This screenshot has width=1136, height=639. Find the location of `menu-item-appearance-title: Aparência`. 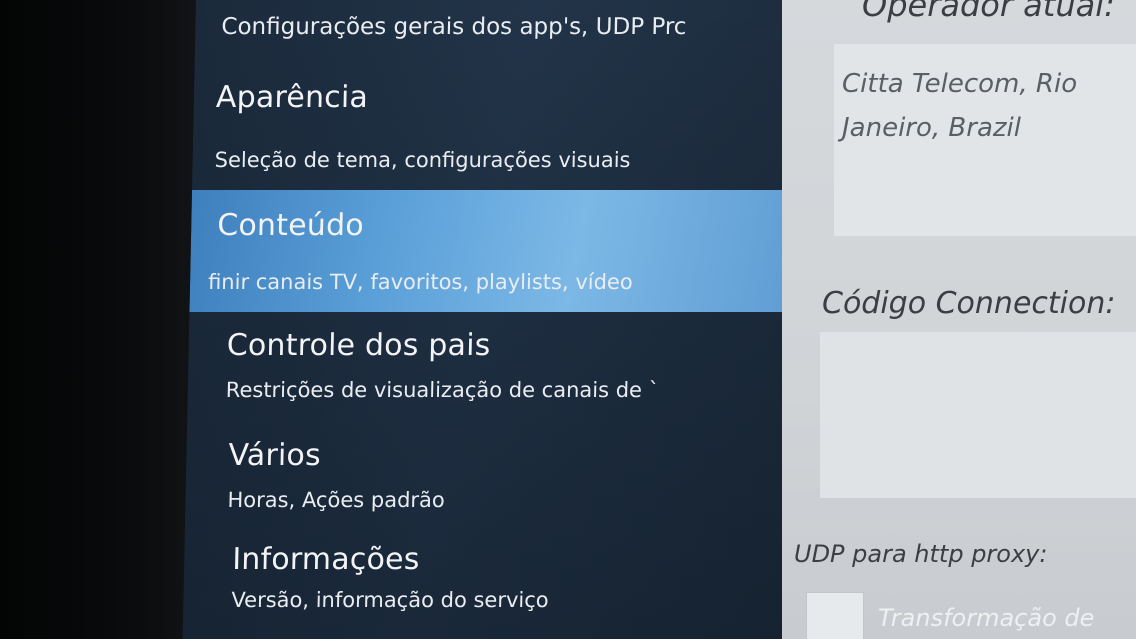

menu-item-appearance-title: Aparência is located at coordinates (292, 97).